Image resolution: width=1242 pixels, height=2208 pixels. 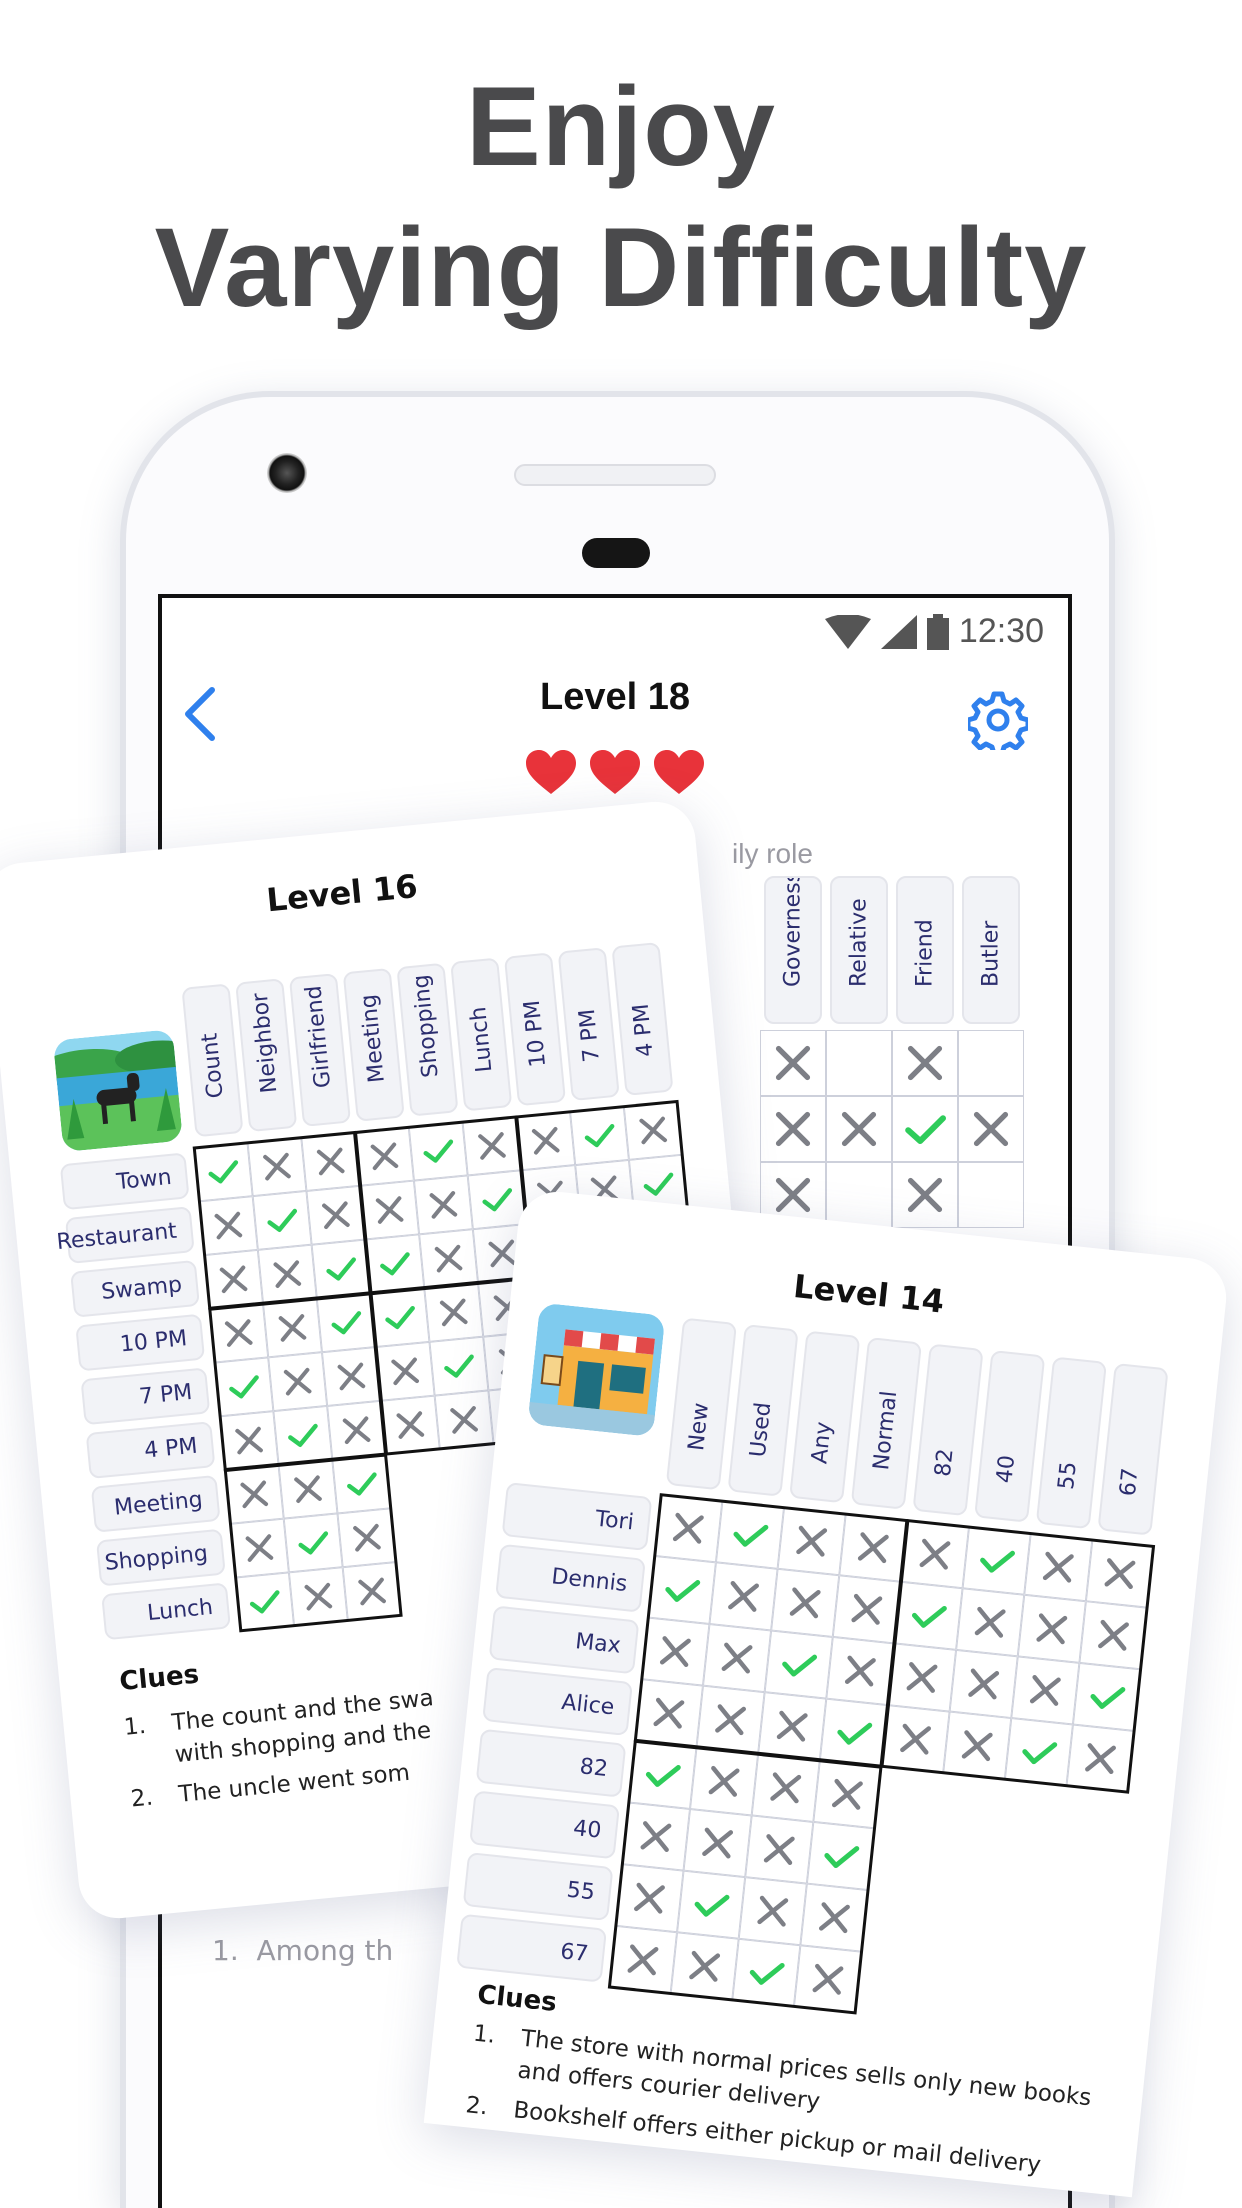 I want to click on settings-gear-icon, so click(x=998, y=720).